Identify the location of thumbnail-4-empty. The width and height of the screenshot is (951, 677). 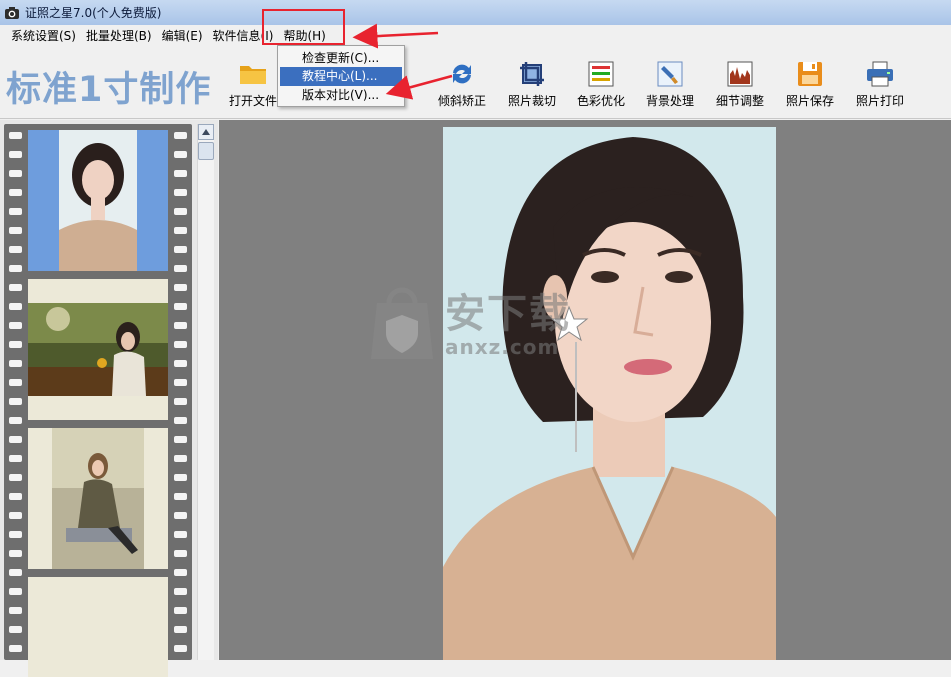
(98, 627).